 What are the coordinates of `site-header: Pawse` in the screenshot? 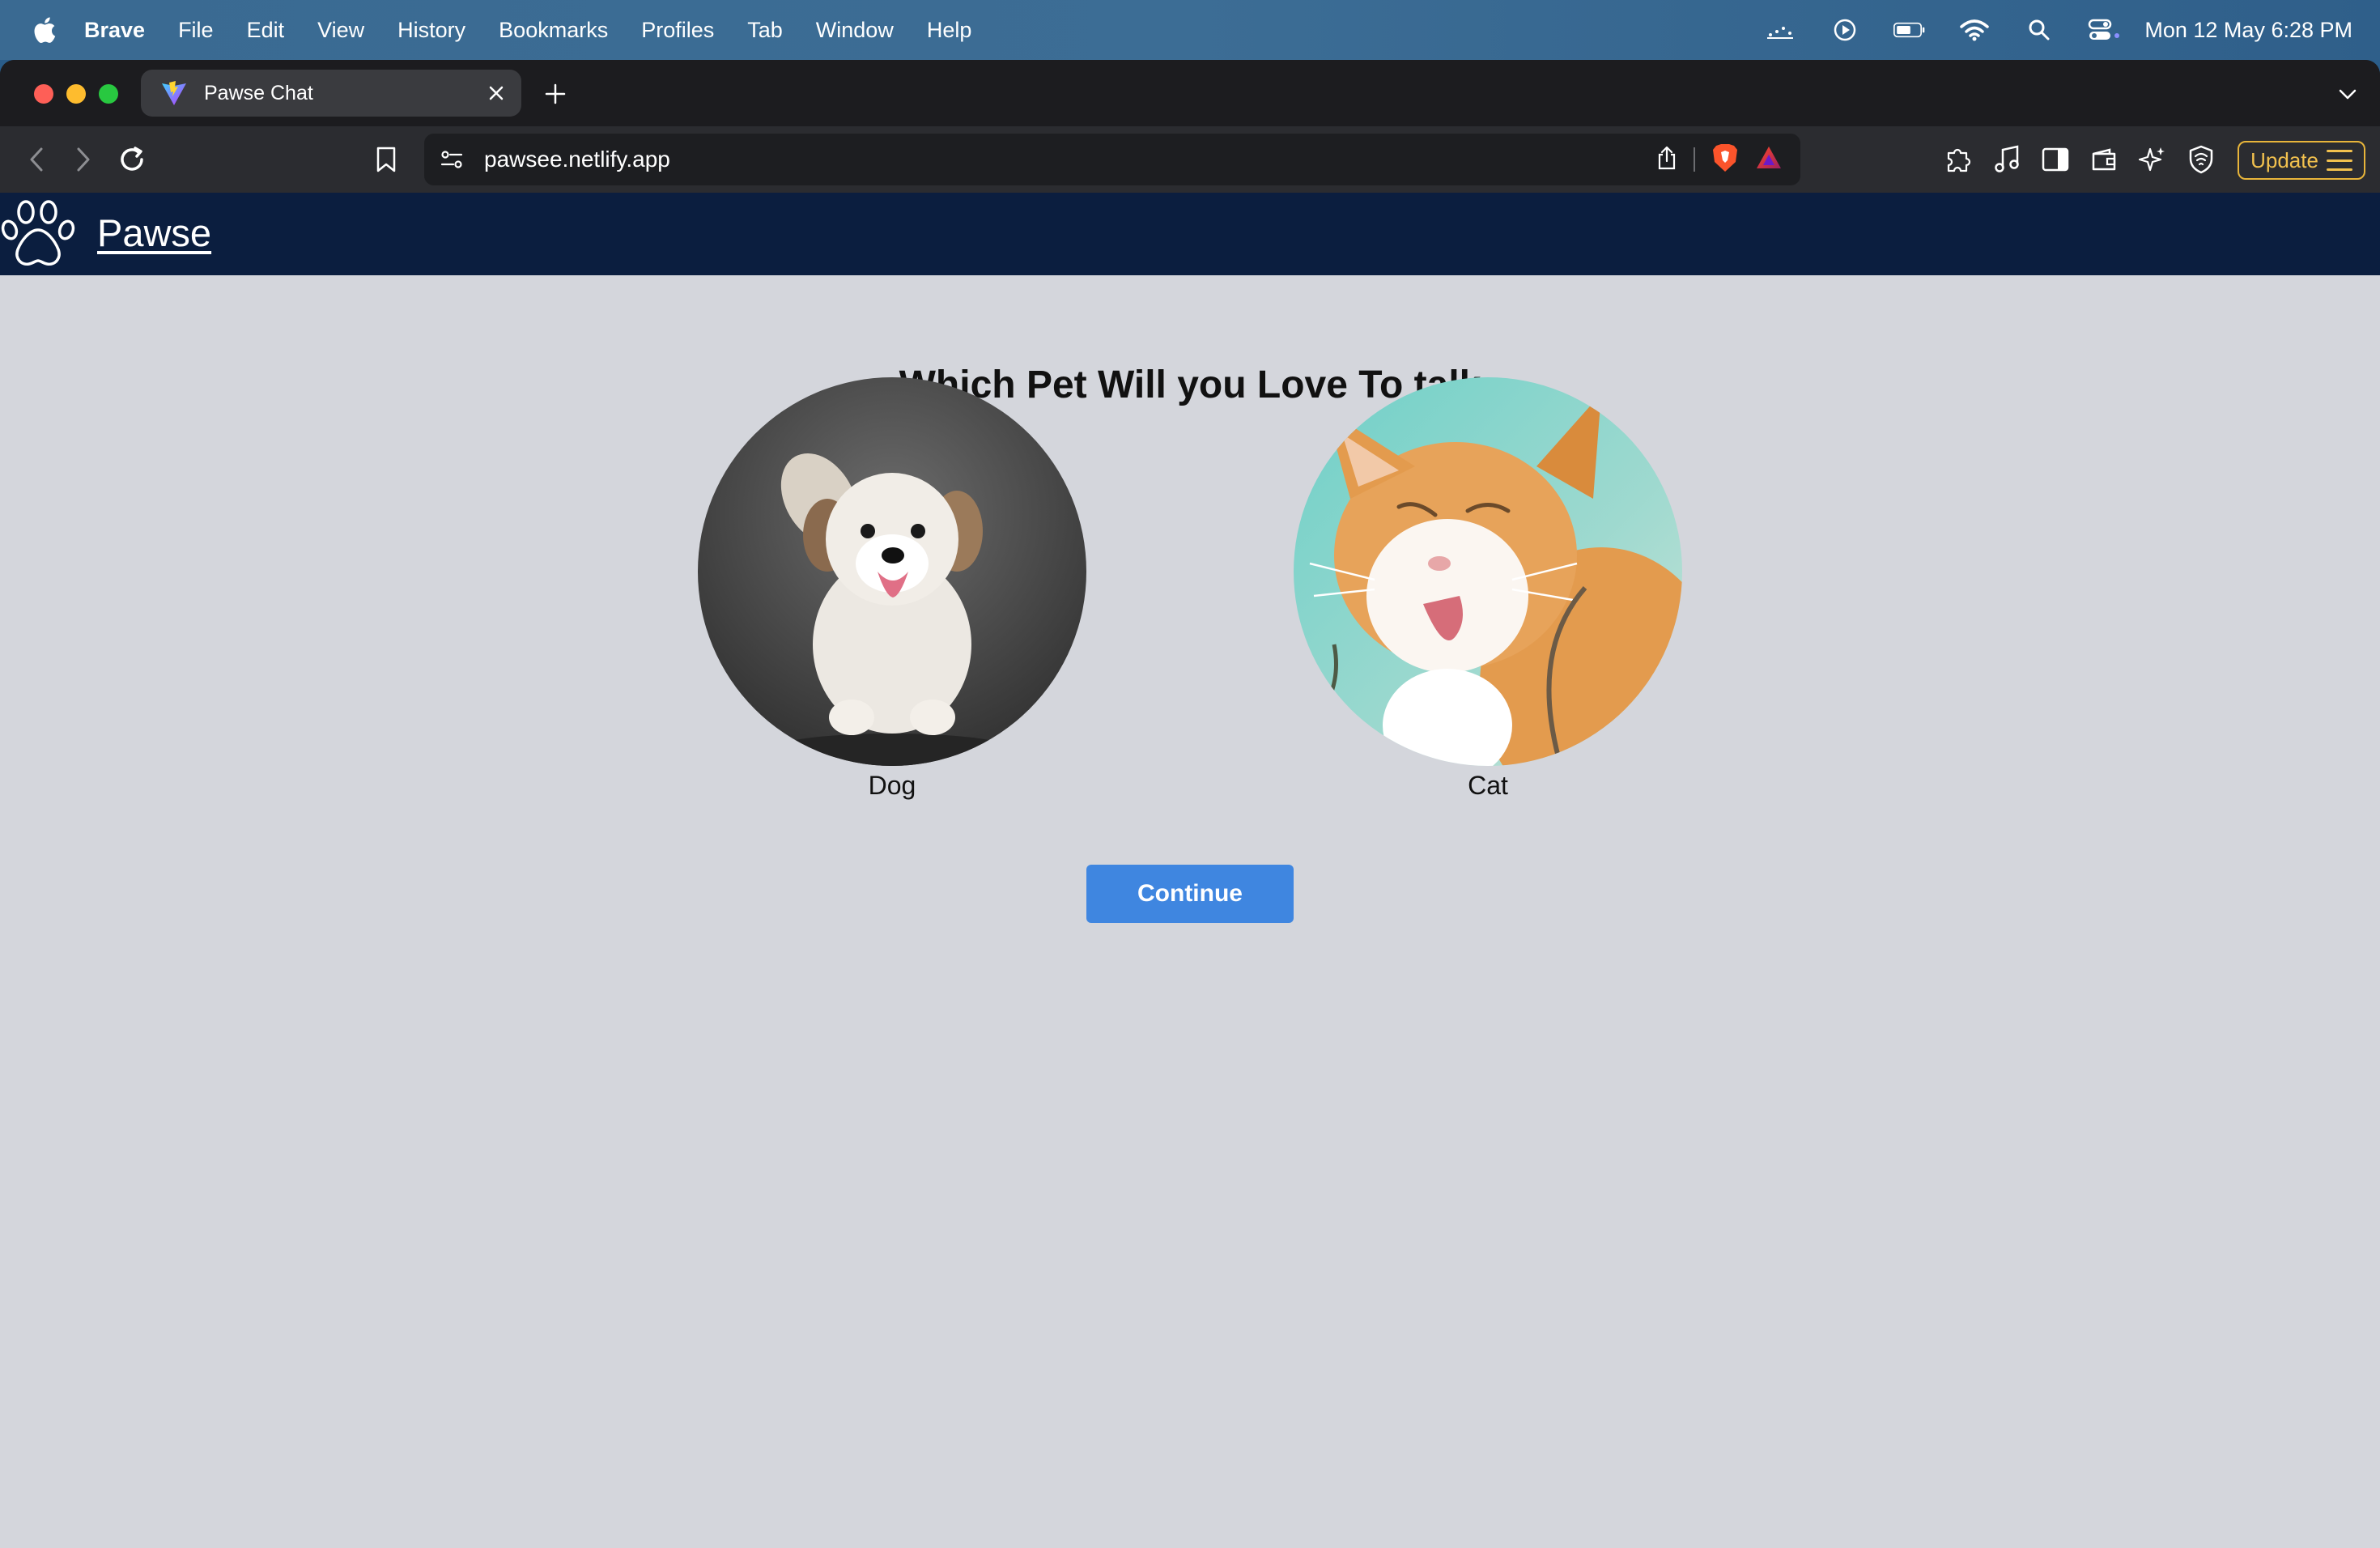 It's located at (1190, 234).